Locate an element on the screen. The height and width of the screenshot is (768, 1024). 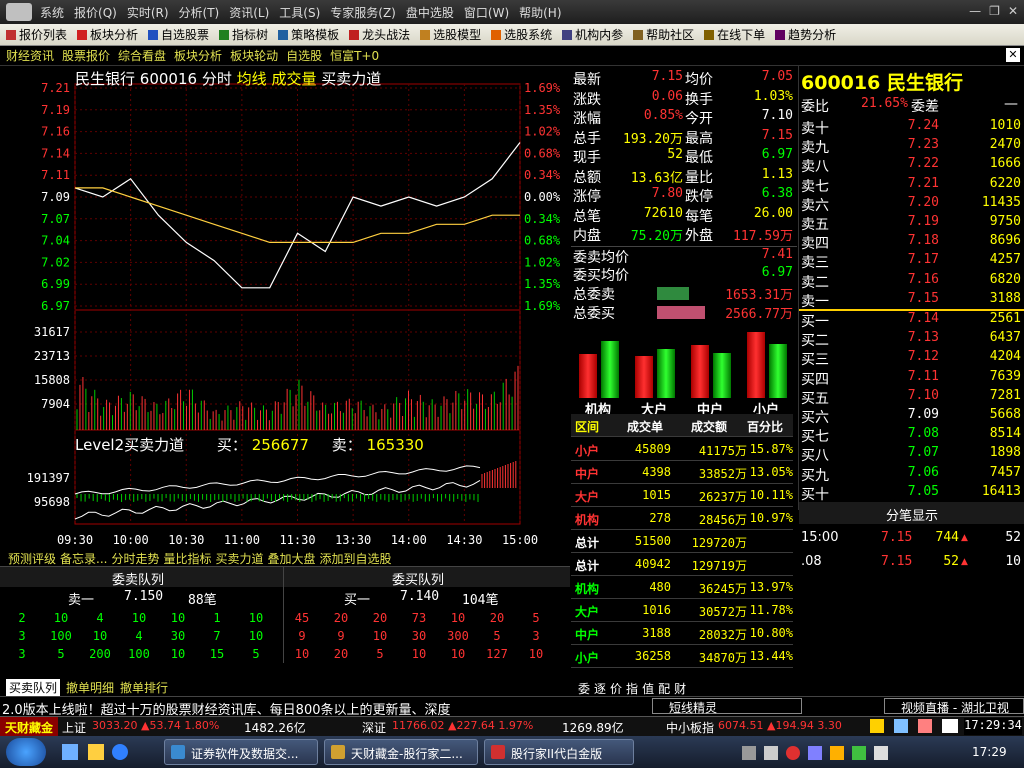
menu-item-6: 专家服务(Z) is located at coordinates (363, 12).